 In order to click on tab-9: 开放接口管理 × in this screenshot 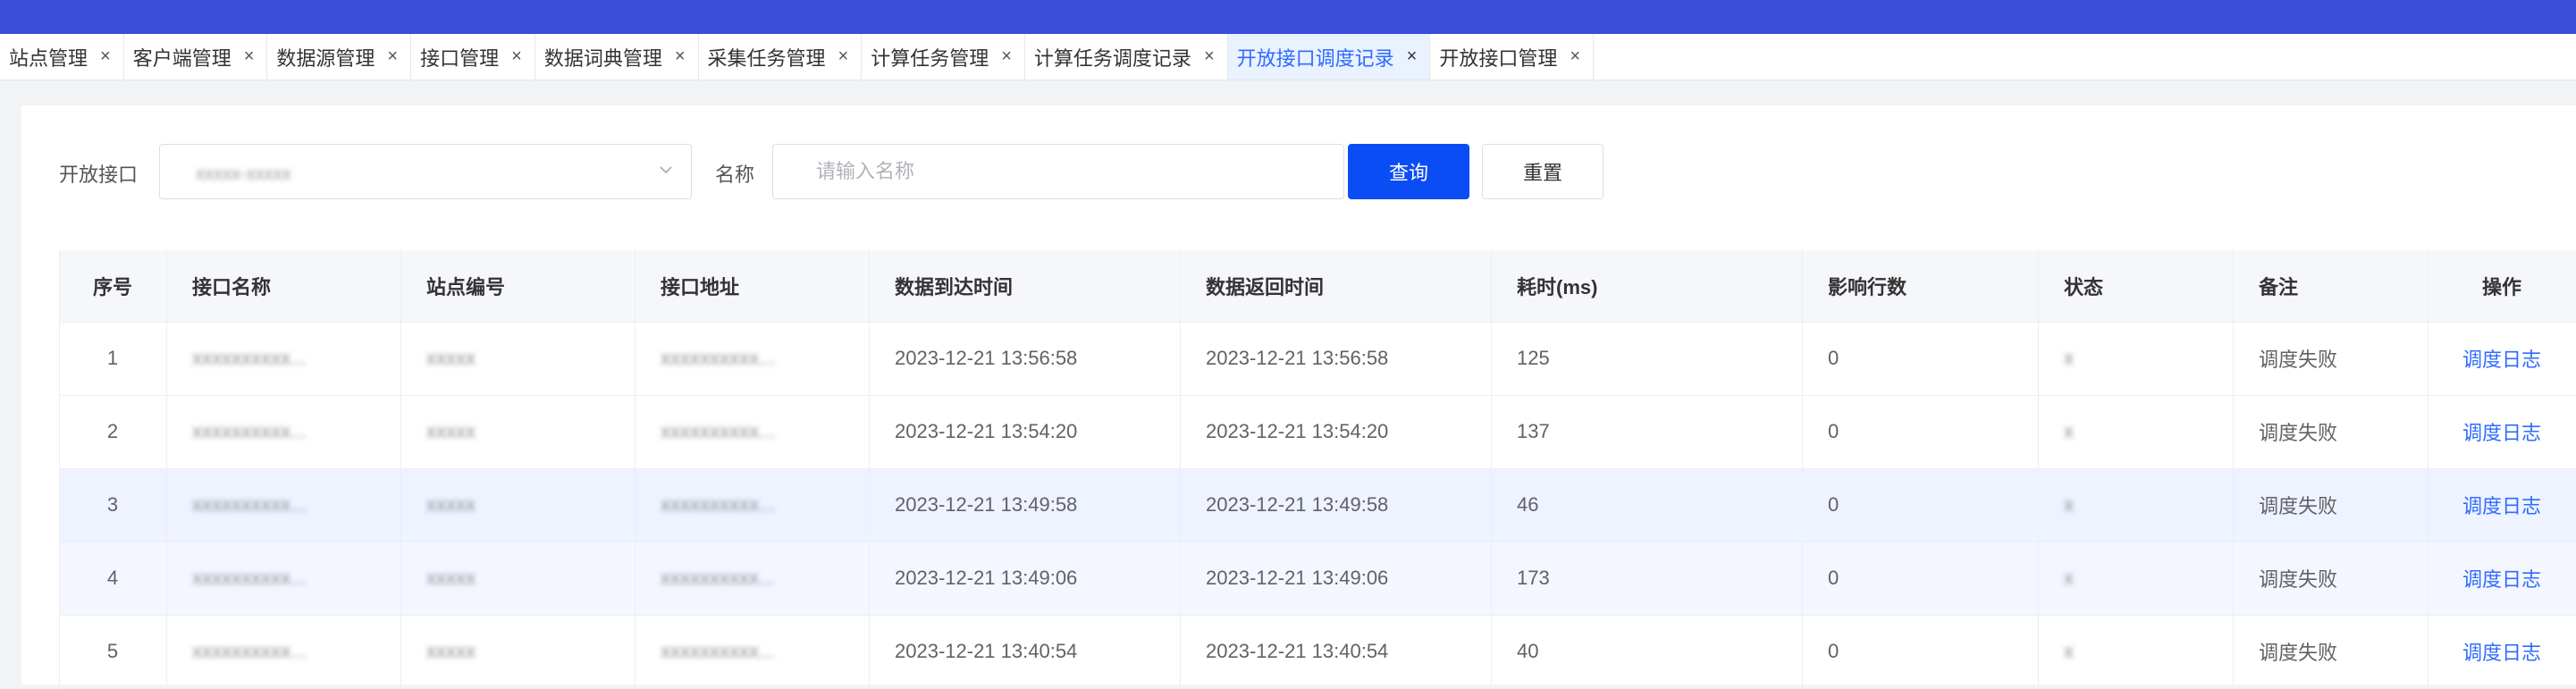, I will do `click(1512, 57)`.